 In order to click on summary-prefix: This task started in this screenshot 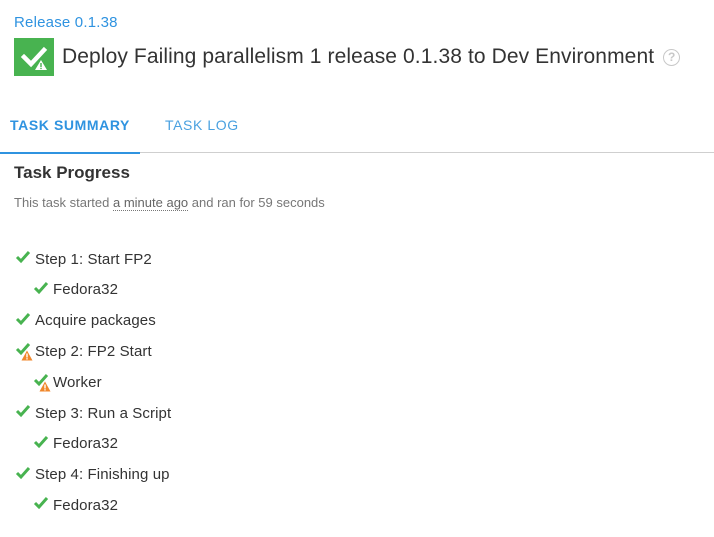, I will do `click(62, 202)`.